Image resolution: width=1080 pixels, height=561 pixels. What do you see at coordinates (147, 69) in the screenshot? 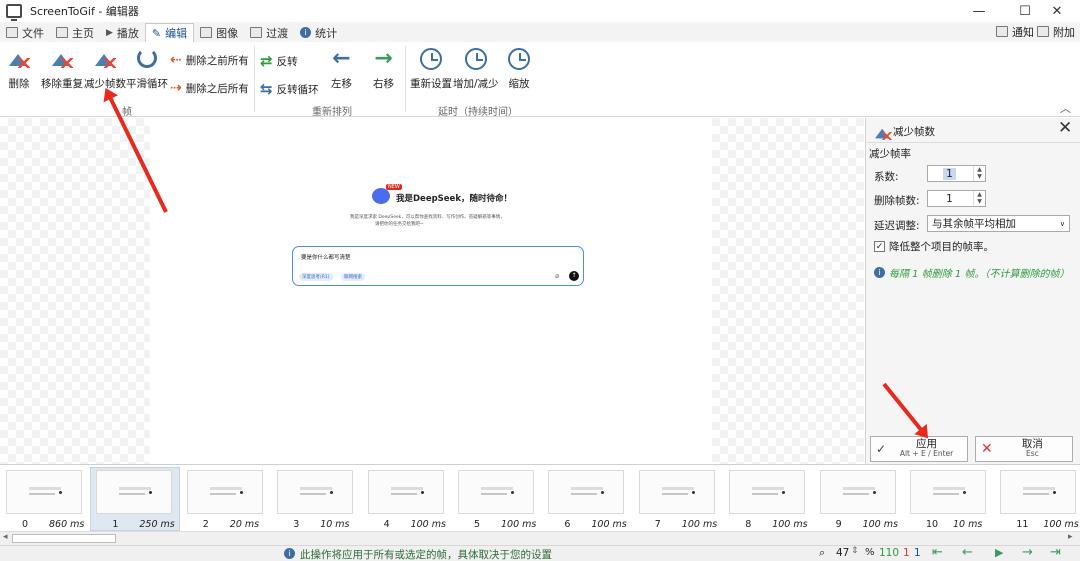
I see `smooth-loop-button: 平滑循环` at bounding box center [147, 69].